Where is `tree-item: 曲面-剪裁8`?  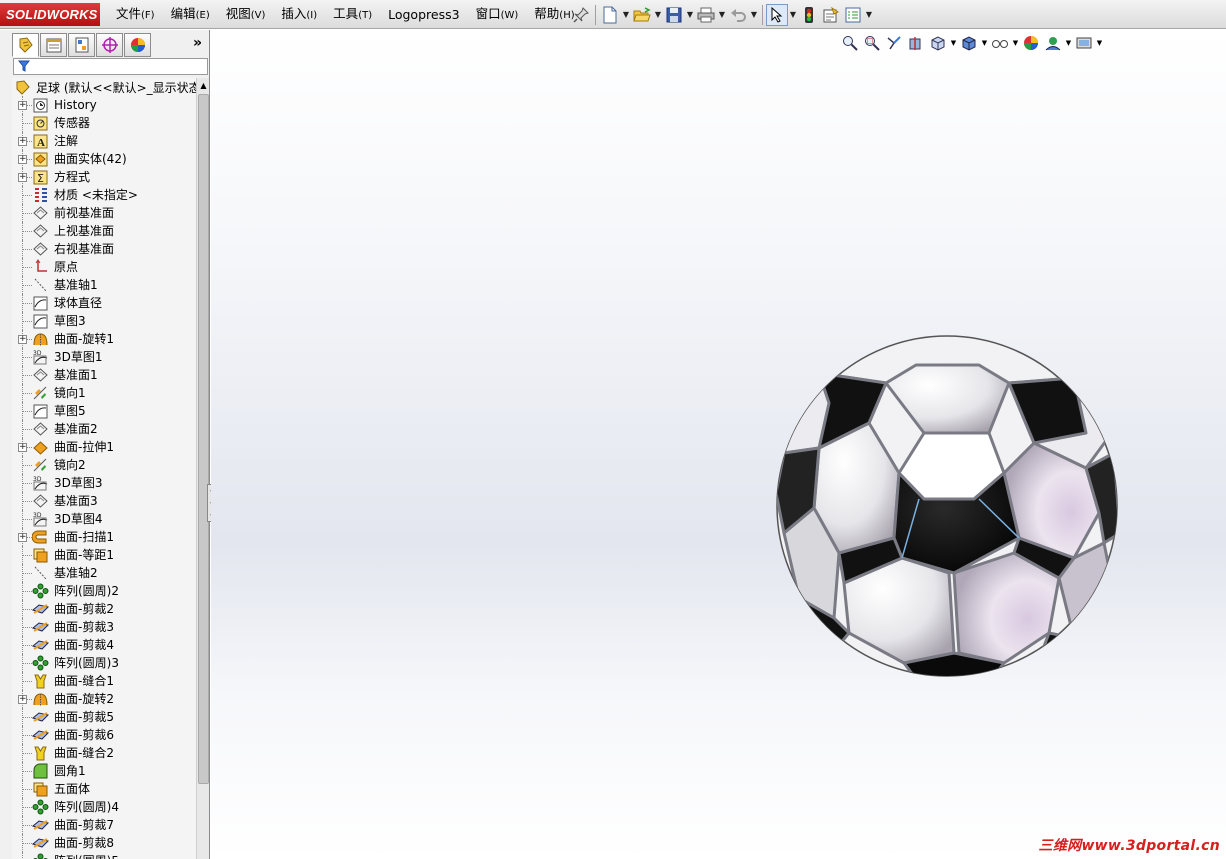
tree-item: 曲面-剪裁8 is located at coordinates (104, 843).